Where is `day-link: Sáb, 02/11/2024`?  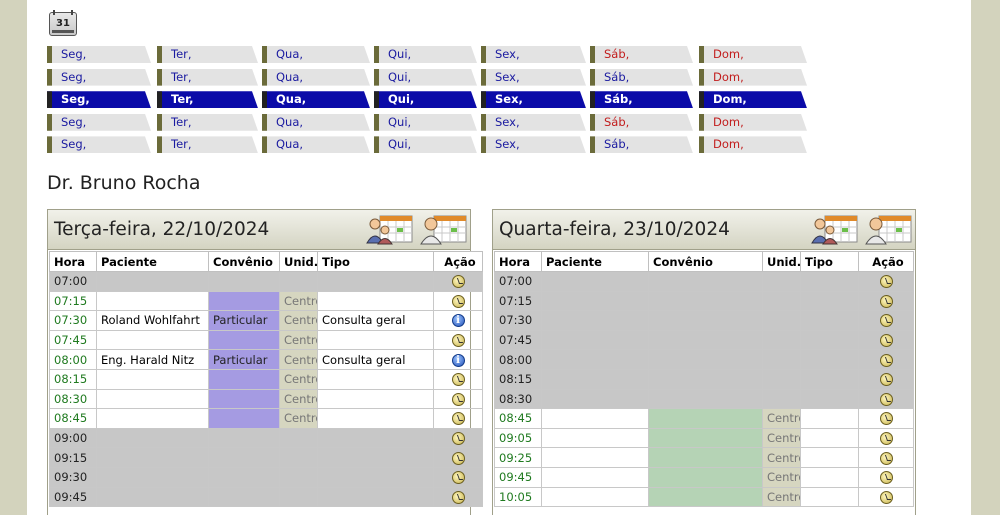 day-link: Sáb, 02/11/2024 is located at coordinates (641, 122).